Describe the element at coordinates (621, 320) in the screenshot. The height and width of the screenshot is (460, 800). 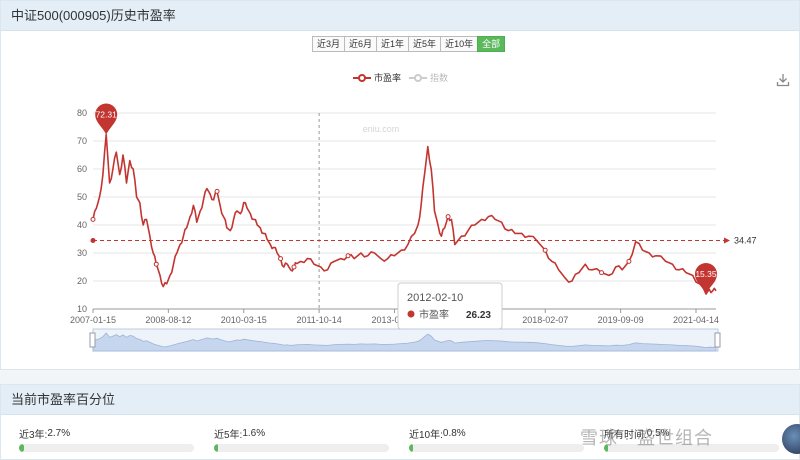
I see `x-tick-label: 2019-09-09` at that location.